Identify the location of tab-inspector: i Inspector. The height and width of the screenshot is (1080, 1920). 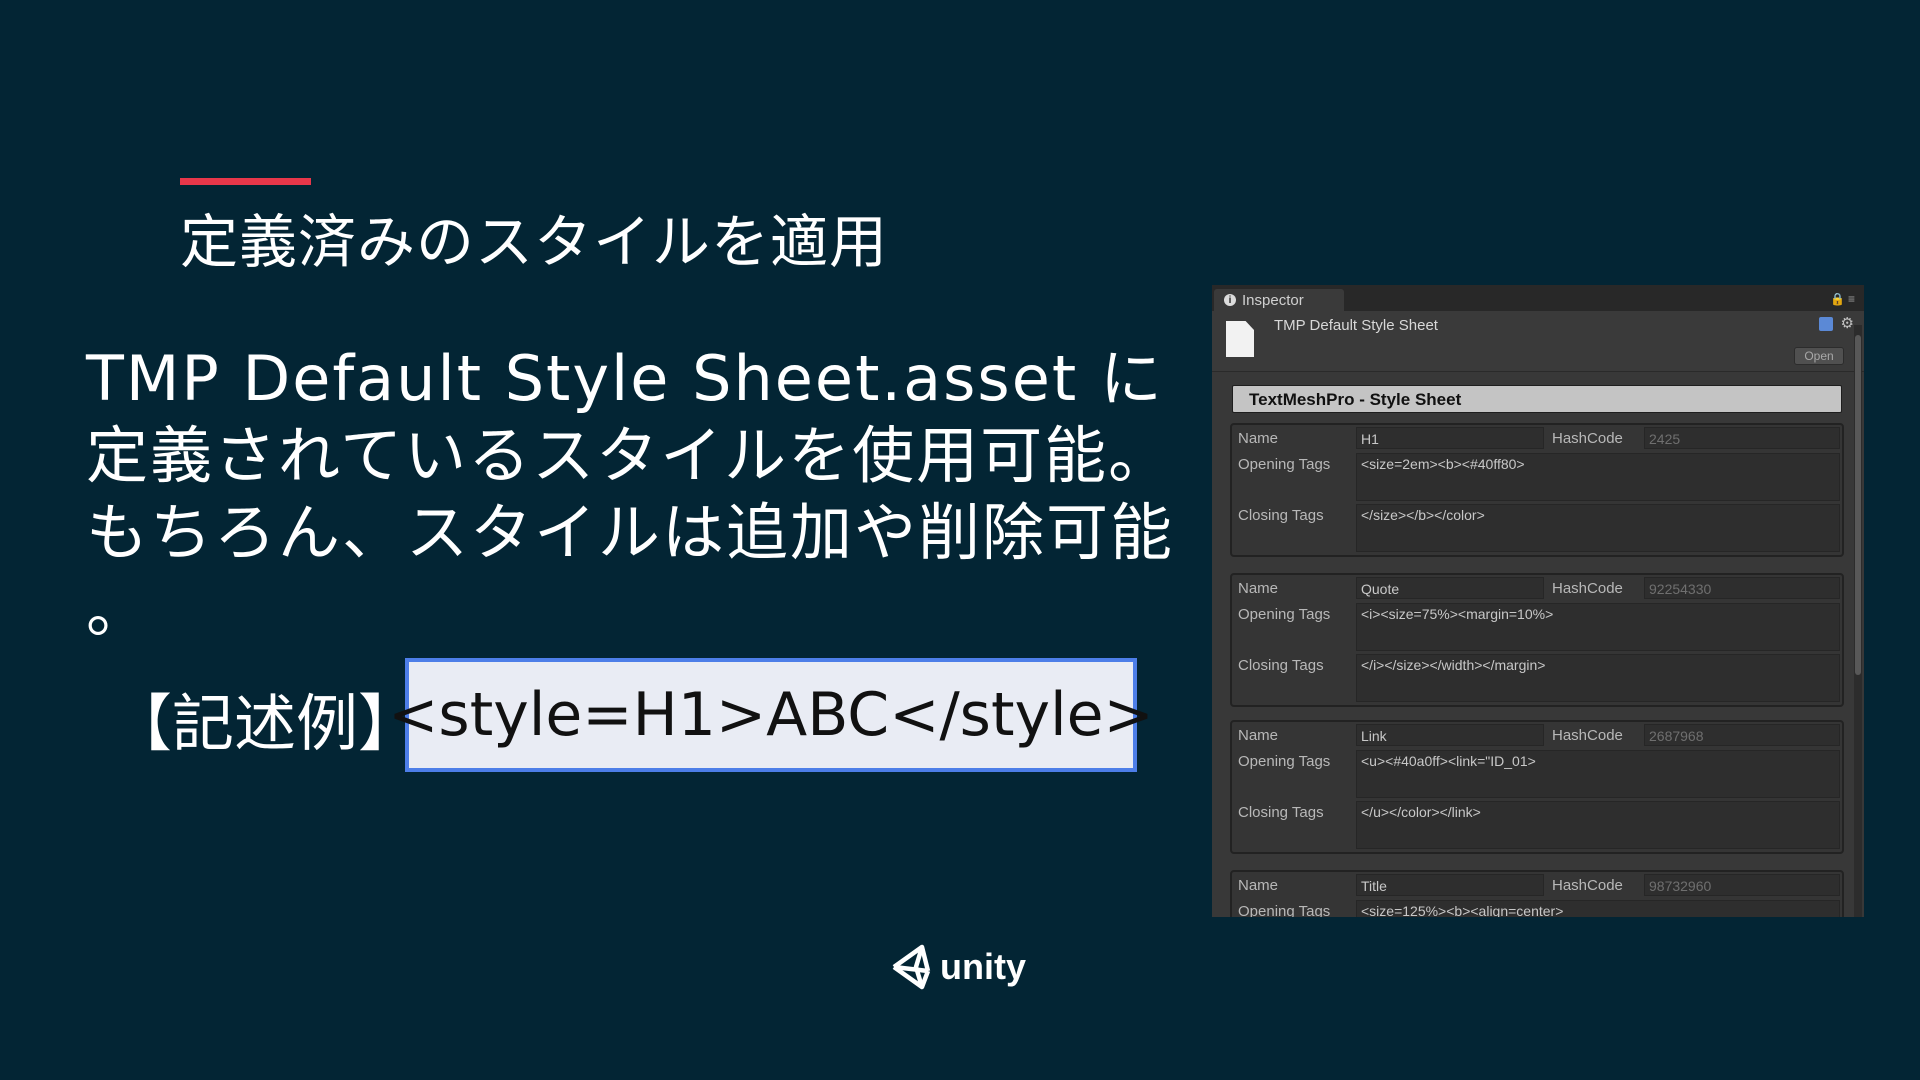
(1279, 300).